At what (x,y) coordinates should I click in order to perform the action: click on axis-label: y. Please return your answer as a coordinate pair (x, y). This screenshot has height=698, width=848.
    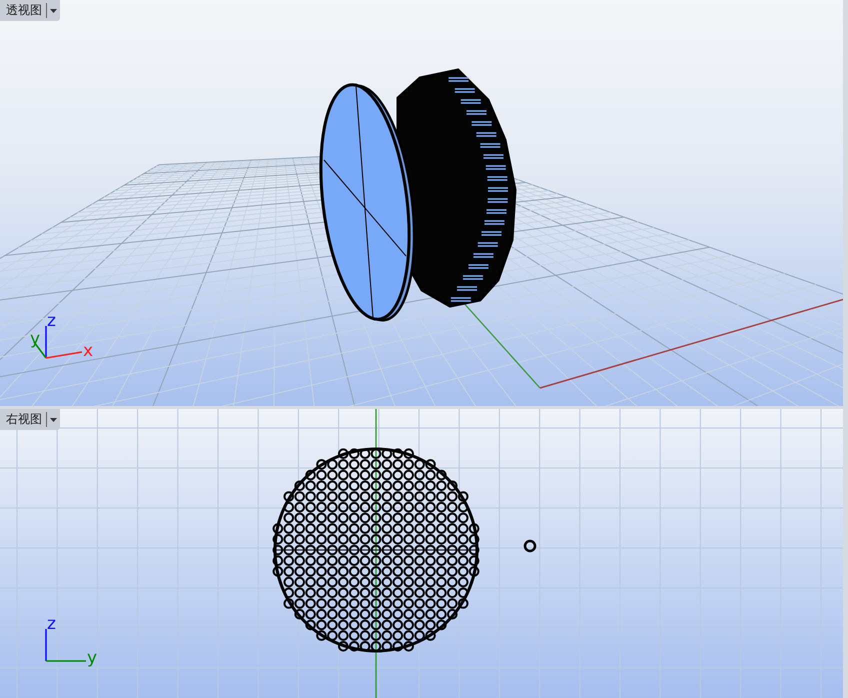
    Looking at the image, I should click on (92, 658).